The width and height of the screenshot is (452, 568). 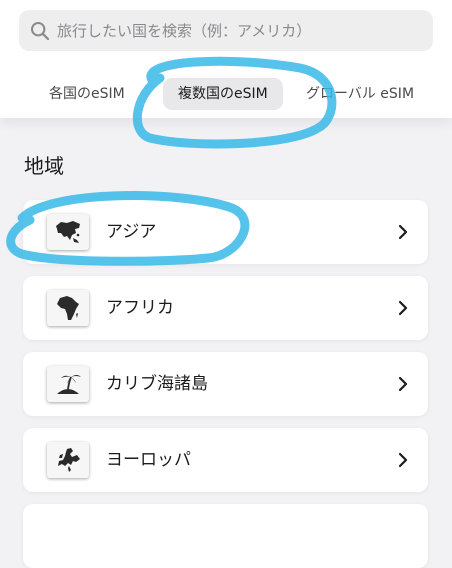 What do you see at coordinates (68, 308) in the screenshot?
I see `africa-map-icon` at bounding box center [68, 308].